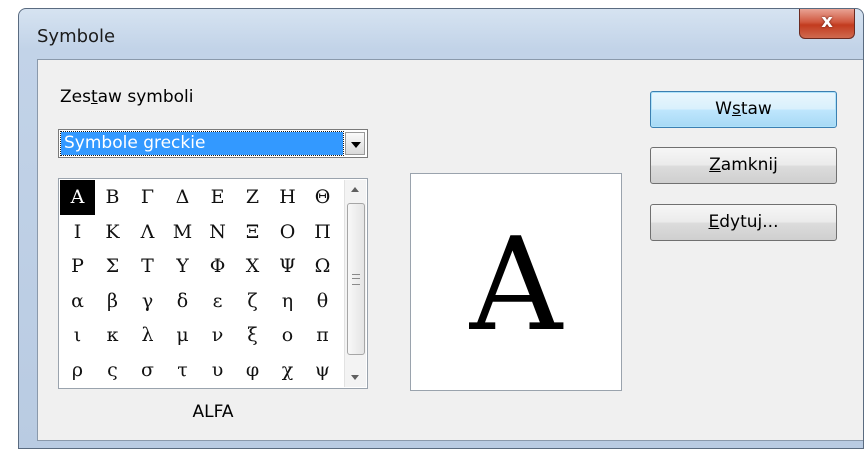 The image size is (864, 449). What do you see at coordinates (77, 266) in the screenshot?
I see `symbol-cell: Ρ` at bounding box center [77, 266].